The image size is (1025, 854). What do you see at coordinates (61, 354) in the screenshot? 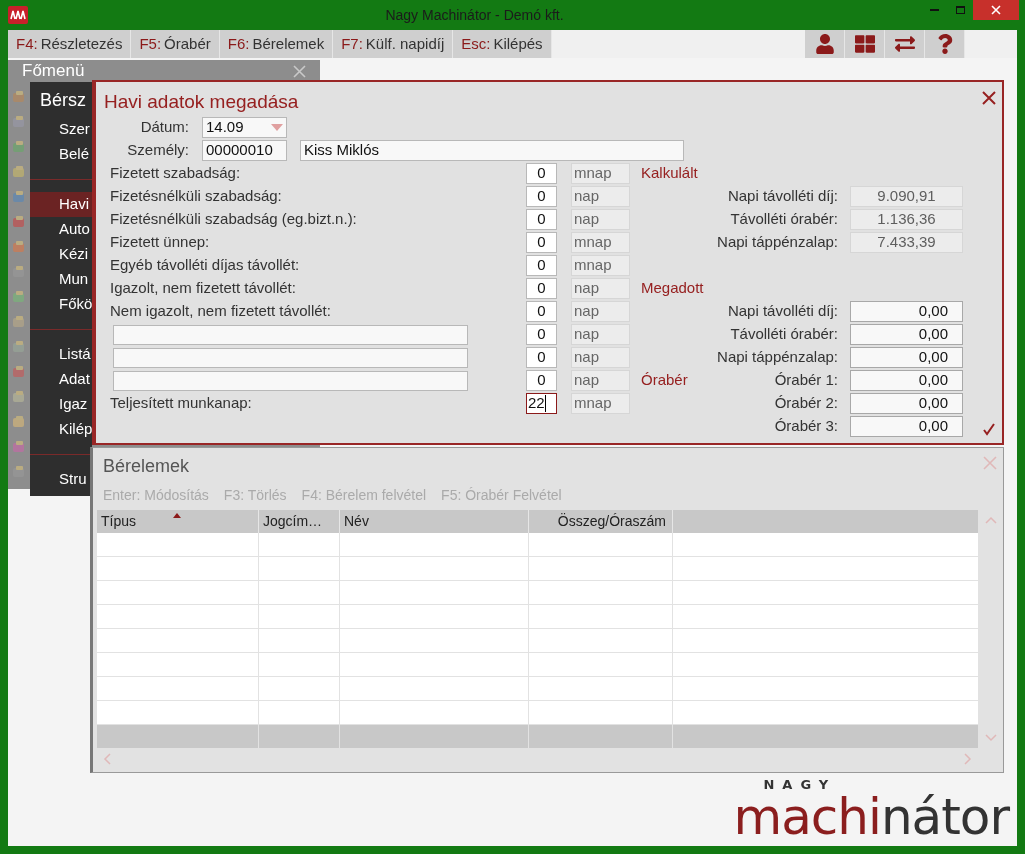
I see `menu-item: Listá` at bounding box center [61, 354].